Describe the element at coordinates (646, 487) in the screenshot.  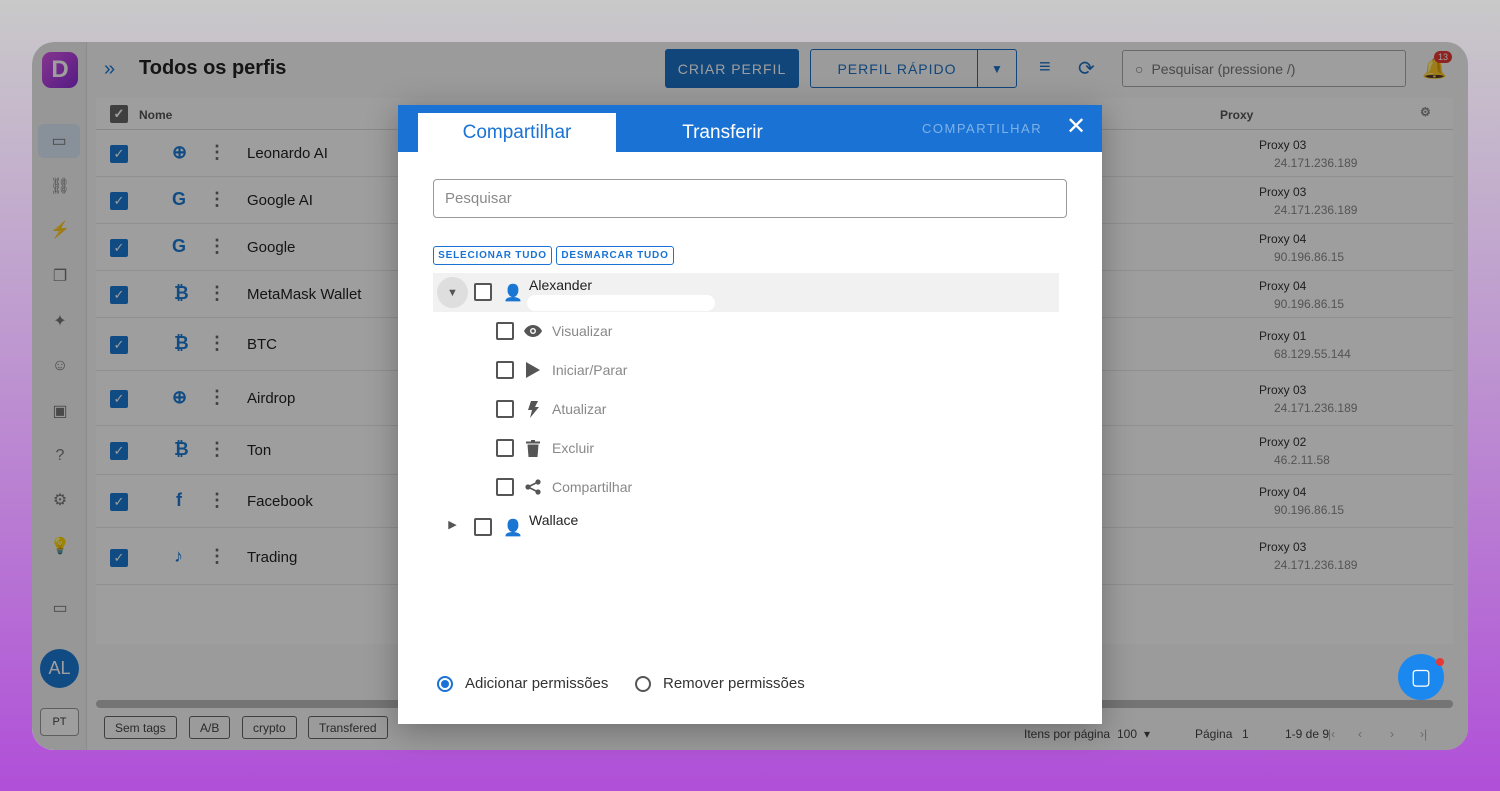
I see `permission-share: Compartilhar` at that location.